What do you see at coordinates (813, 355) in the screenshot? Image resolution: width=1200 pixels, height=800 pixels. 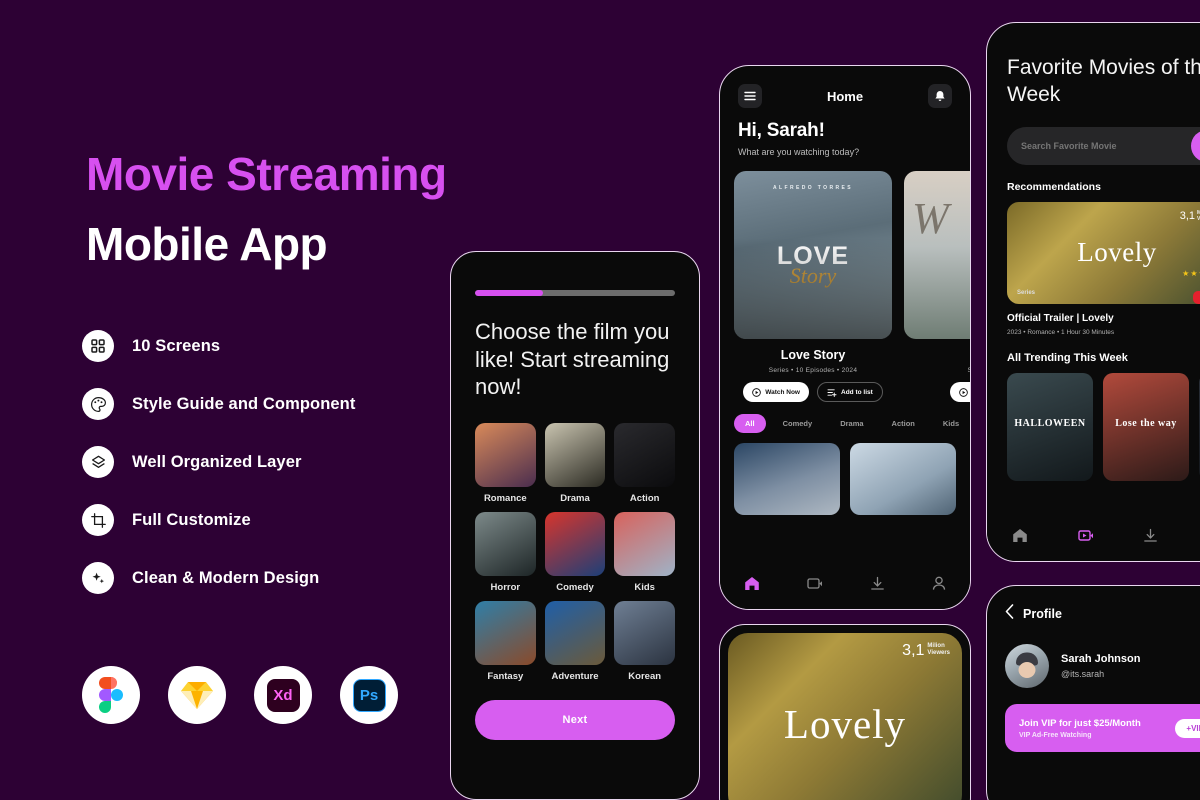 I see `movie-title: Love Story` at bounding box center [813, 355].